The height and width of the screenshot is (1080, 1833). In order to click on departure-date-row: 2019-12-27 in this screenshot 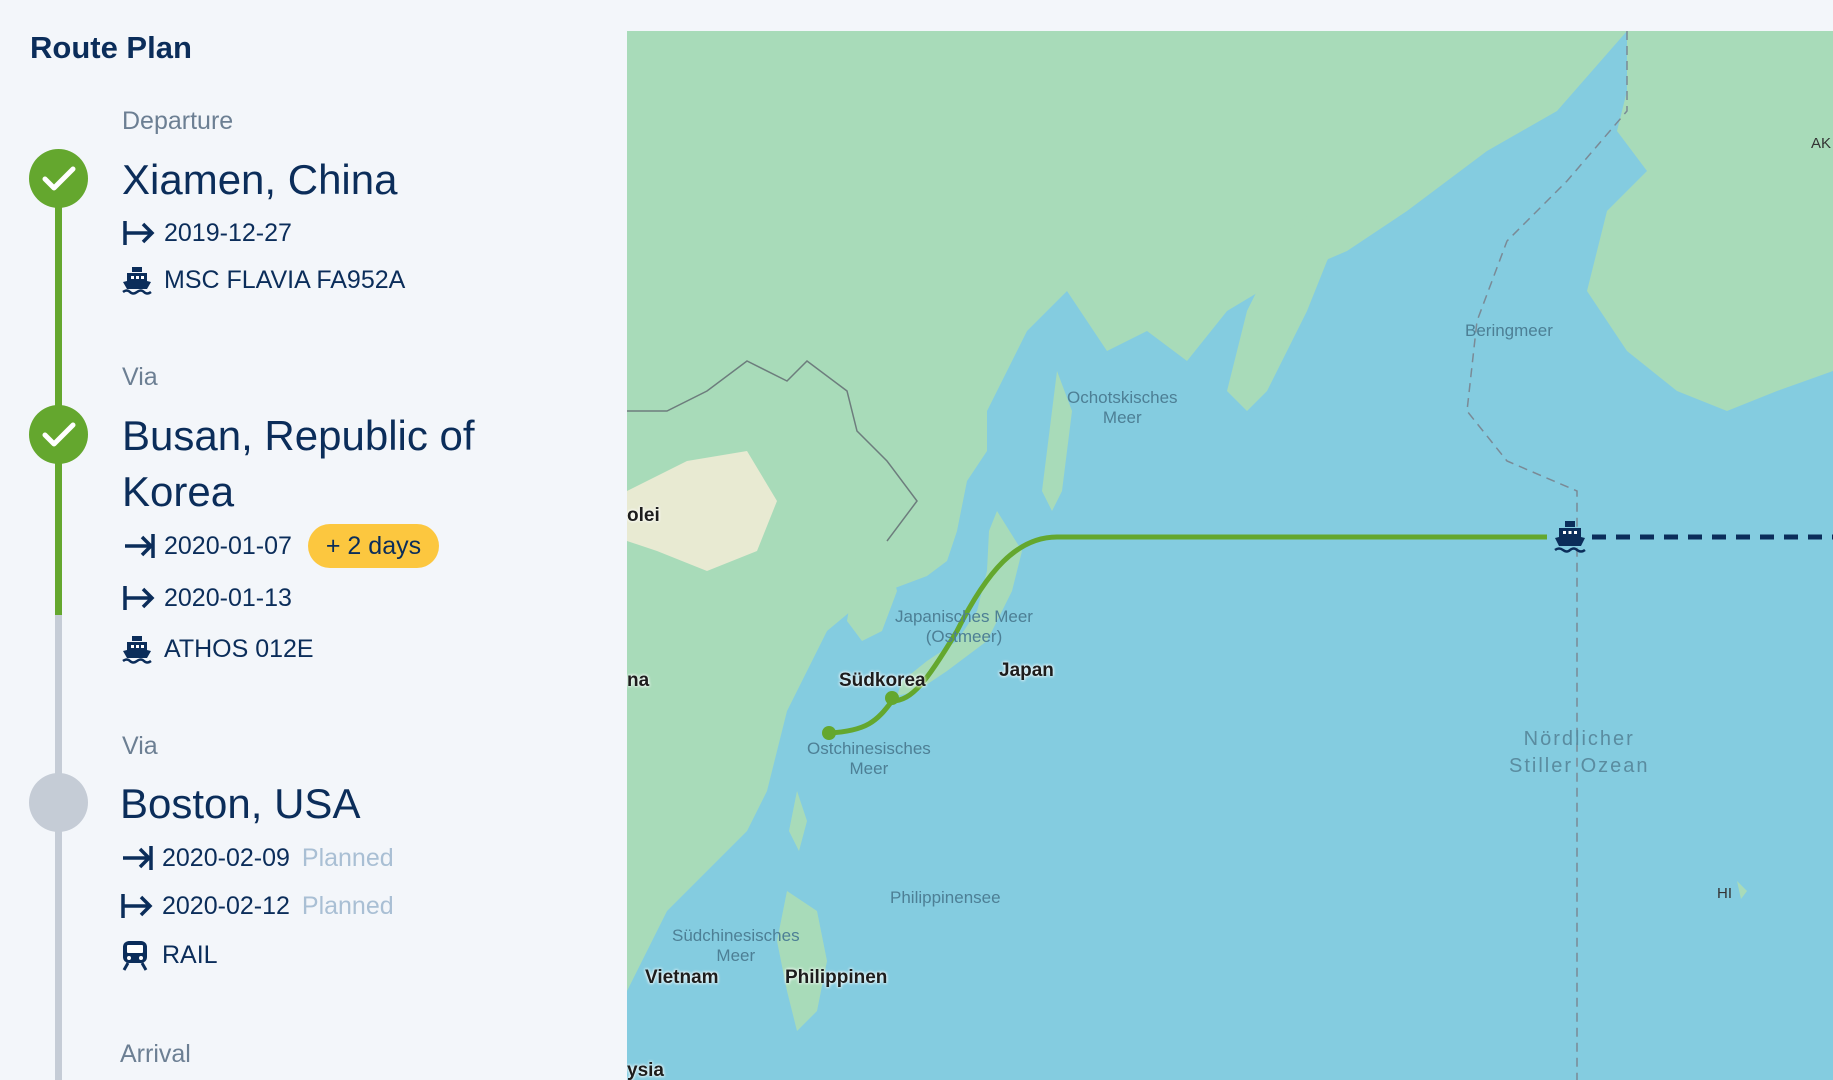, I will do `click(207, 233)`.